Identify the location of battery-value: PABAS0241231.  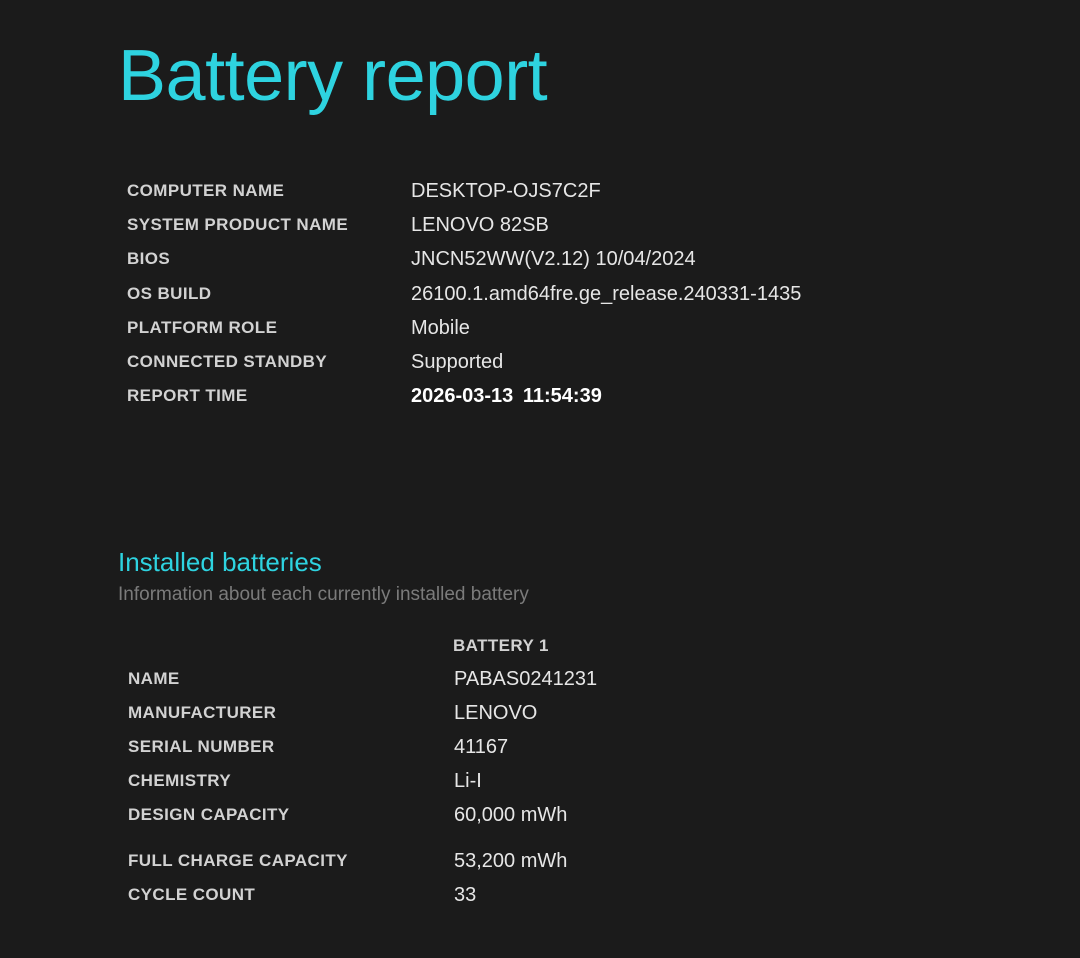
(526, 679).